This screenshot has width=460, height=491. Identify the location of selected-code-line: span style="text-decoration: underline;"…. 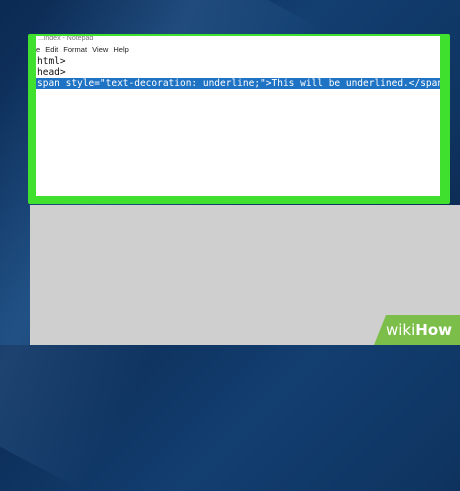
(238, 83).